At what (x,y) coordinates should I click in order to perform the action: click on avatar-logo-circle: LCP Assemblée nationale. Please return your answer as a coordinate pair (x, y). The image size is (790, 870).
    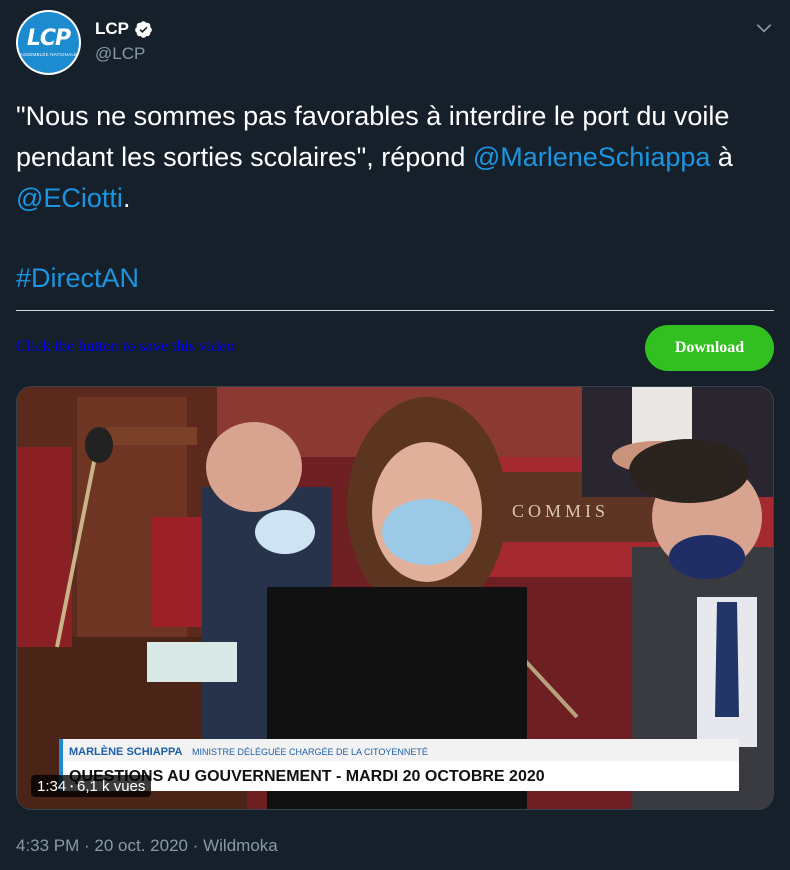
    Looking at the image, I should click on (48, 42).